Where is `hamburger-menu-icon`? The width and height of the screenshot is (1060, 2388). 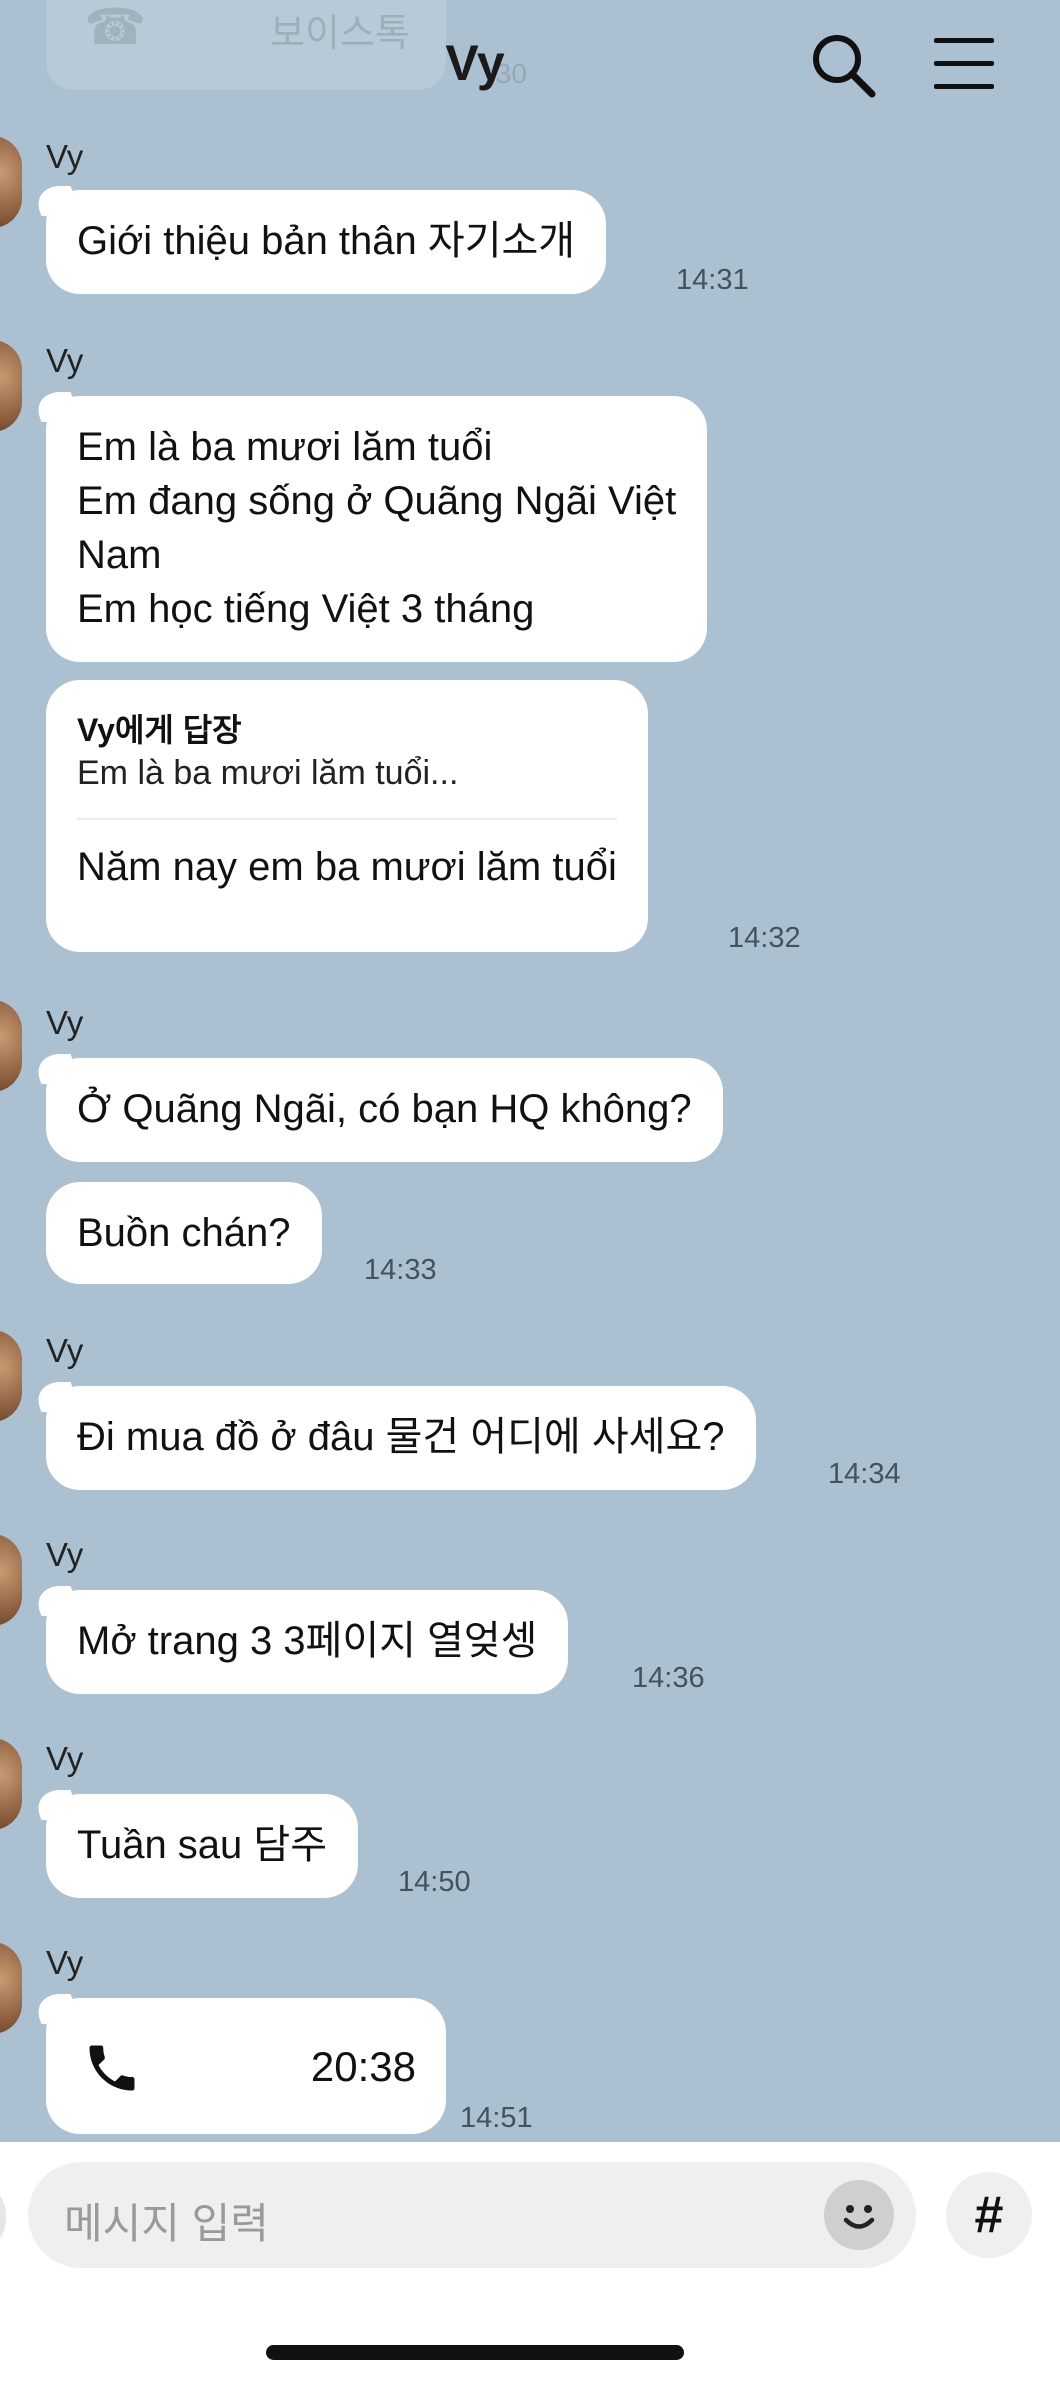 hamburger-menu-icon is located at coordinates (964, 63).